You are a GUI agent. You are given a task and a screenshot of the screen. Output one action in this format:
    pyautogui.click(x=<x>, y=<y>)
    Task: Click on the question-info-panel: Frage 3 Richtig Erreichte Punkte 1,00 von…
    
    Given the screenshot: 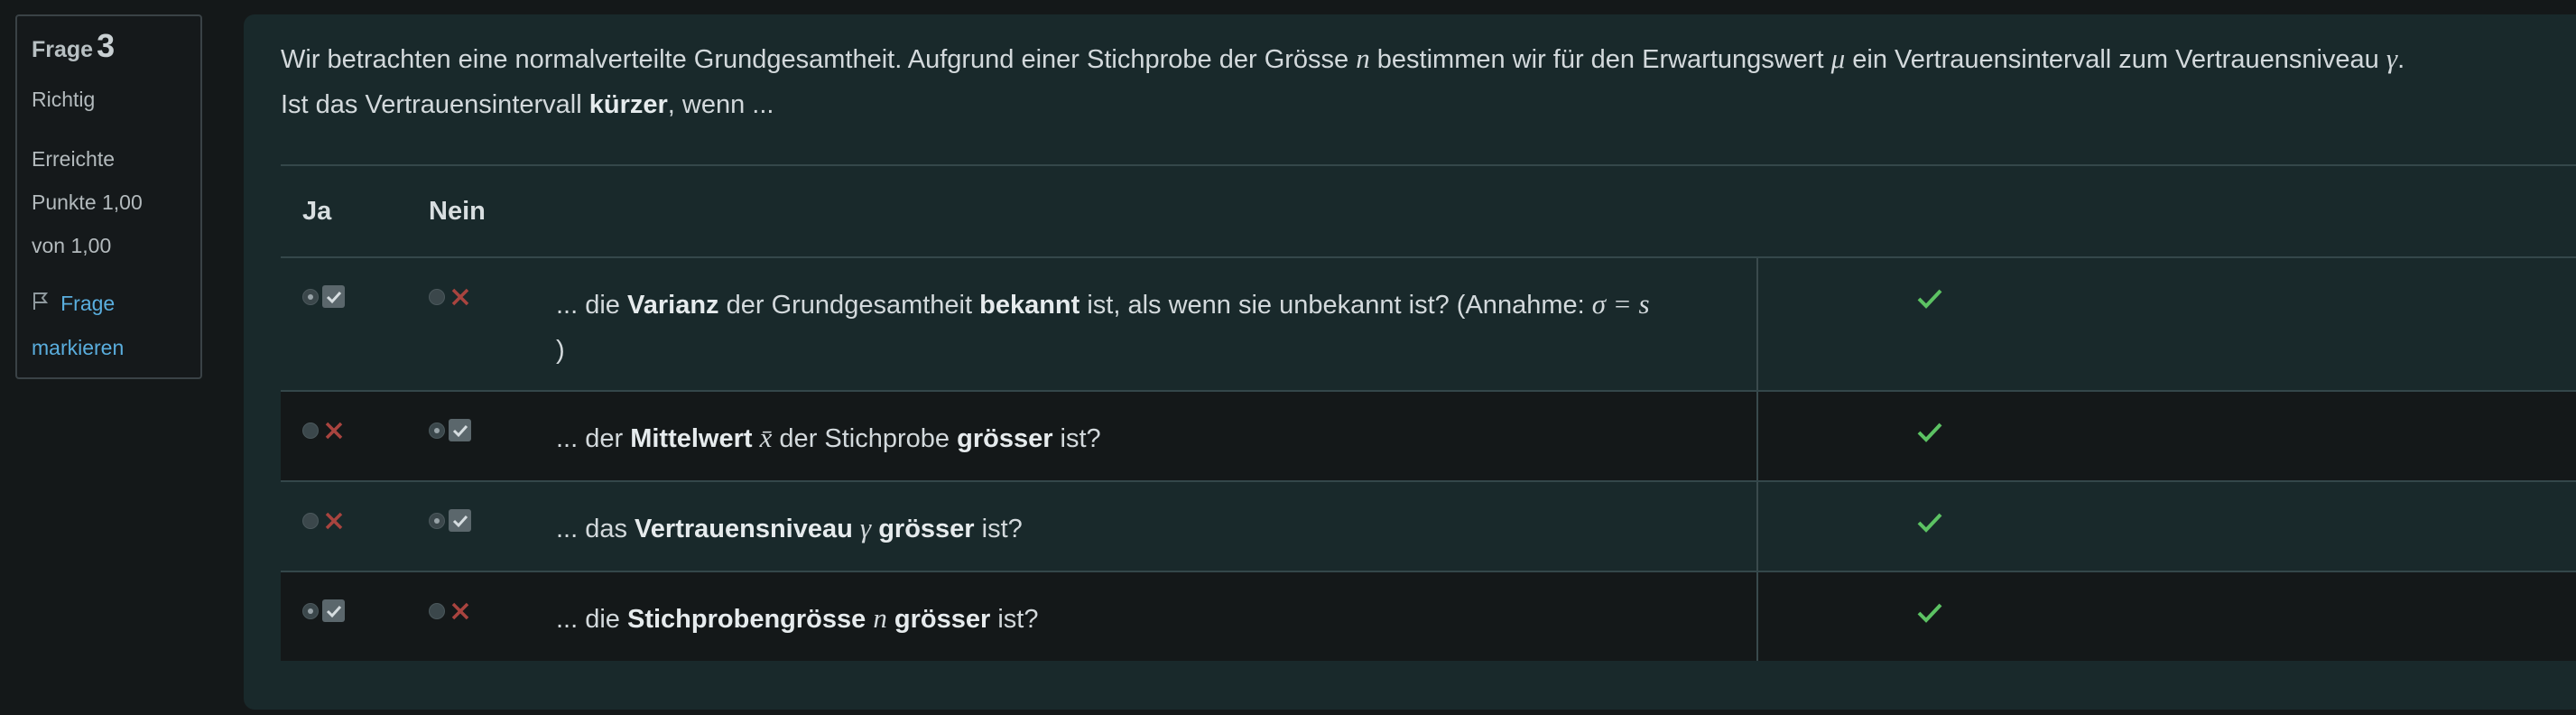 What is the action you would take?
    pyautogui.click(x=108, y=196)
    